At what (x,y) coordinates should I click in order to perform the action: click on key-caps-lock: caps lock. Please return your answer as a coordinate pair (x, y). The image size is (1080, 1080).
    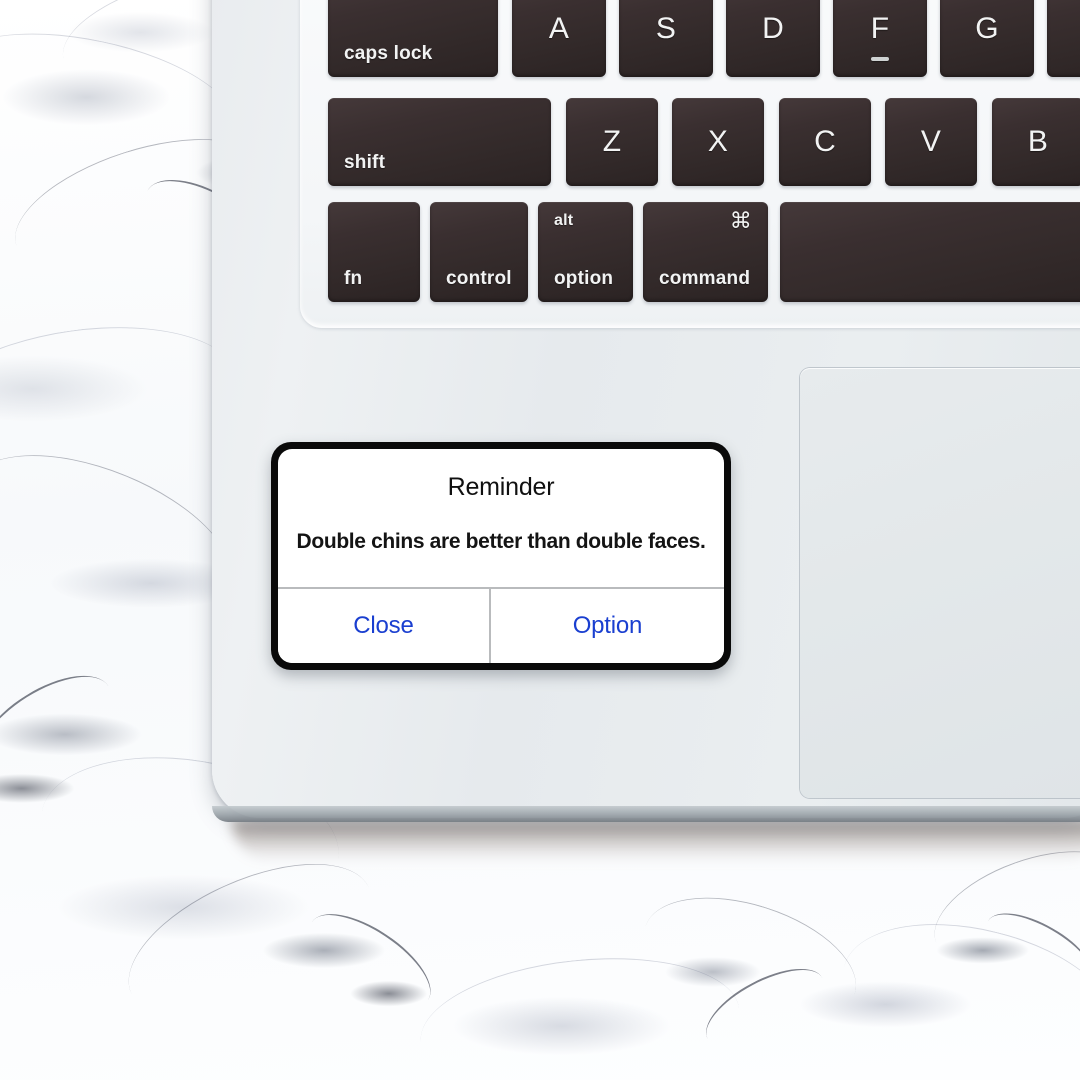
    Looking at the image, I should click on (413, 38).